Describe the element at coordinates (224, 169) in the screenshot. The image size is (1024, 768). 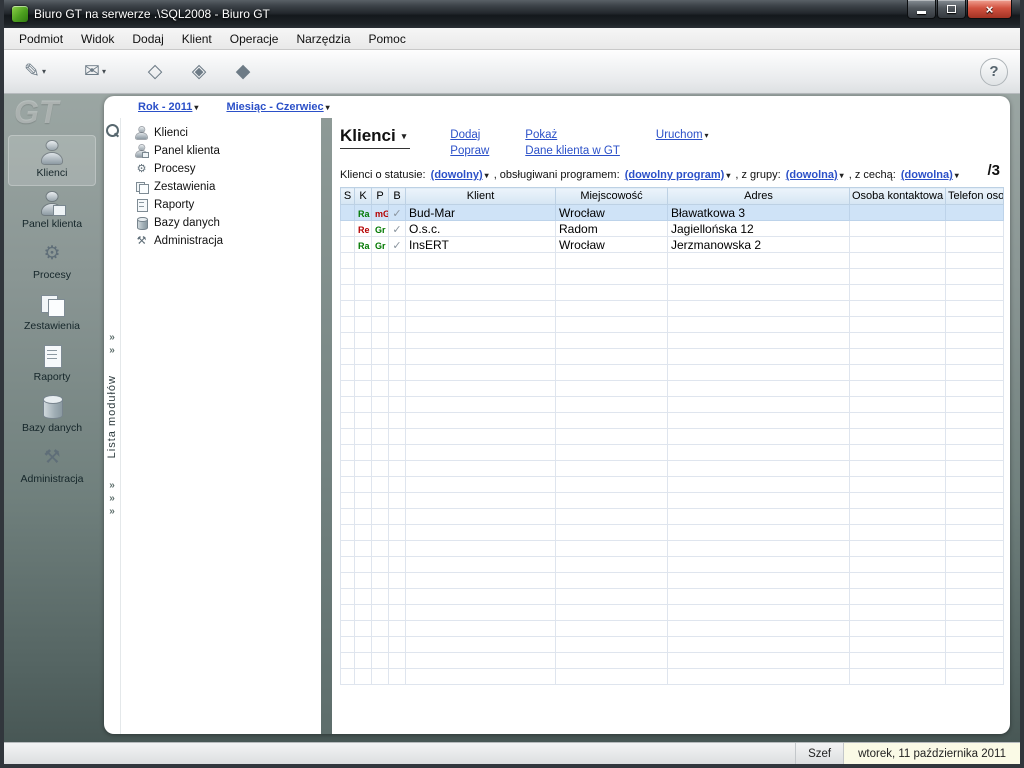
I see `nav-item-procesy: ⚙ Procesy` at that location.